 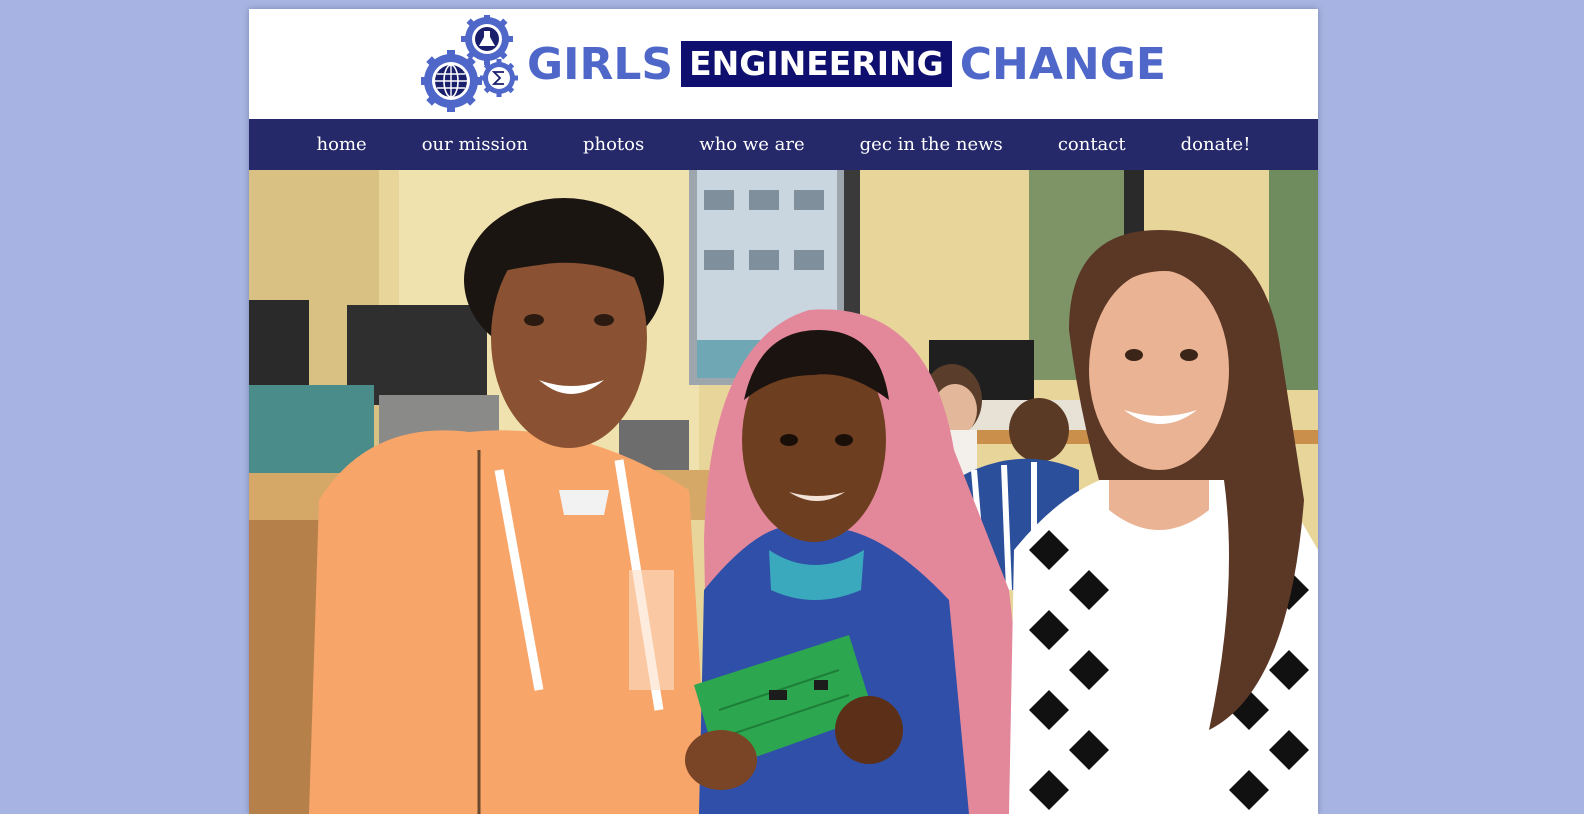 I want to click on nav-our-mission: our mission, so click(x=475, y=144).